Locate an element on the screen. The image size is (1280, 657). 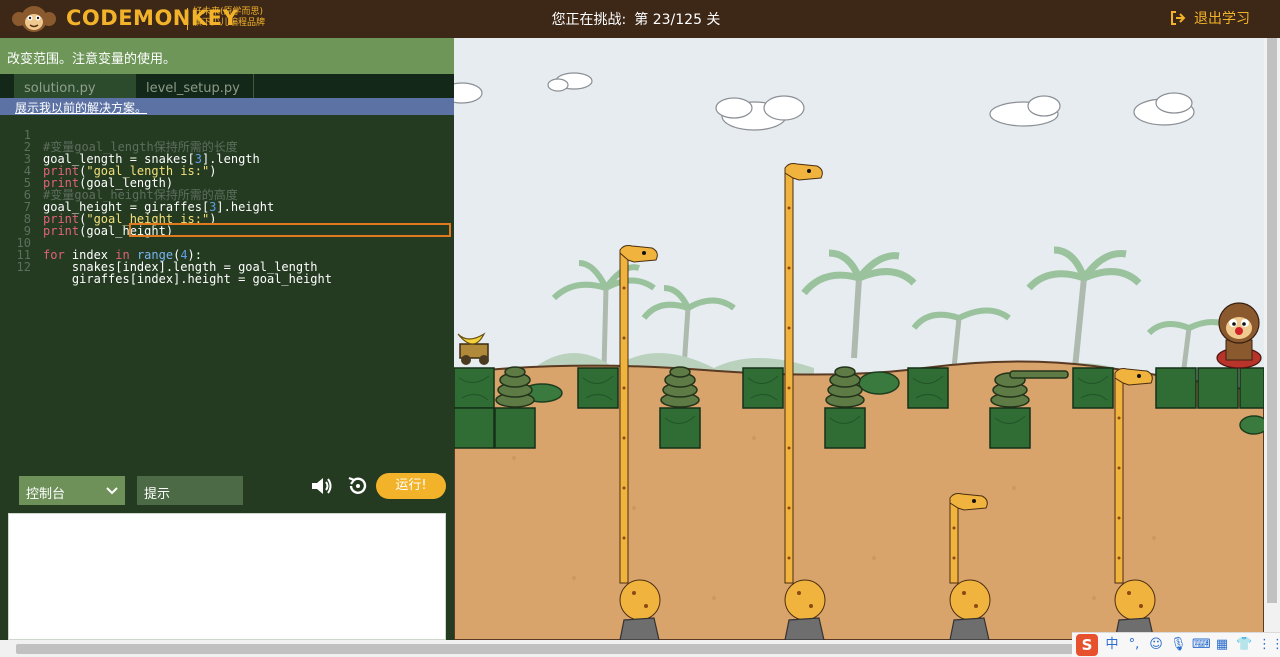
keyboard-icon: ⌨ is located at coordinates (1201, 645).